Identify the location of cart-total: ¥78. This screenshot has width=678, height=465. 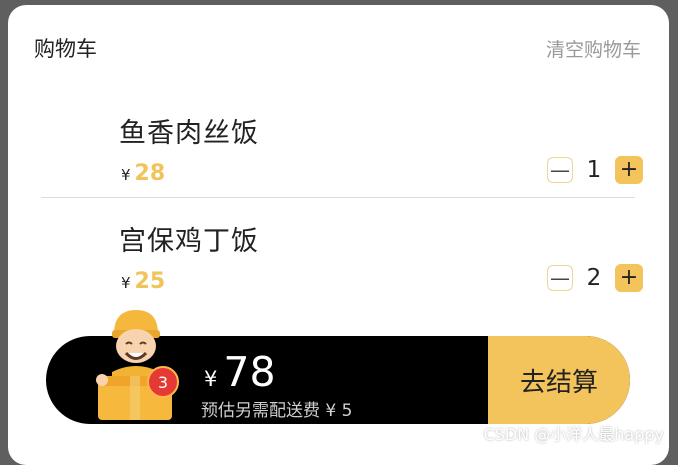
(240, 372).